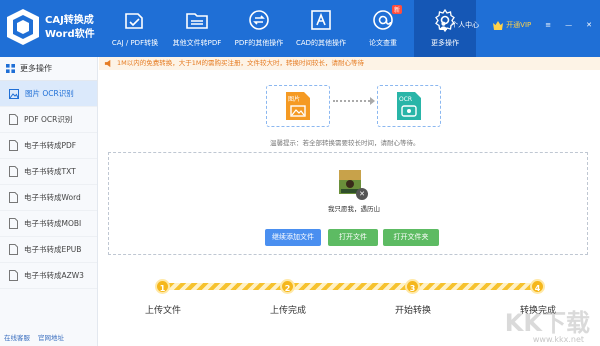  I want to click on flow-source-box: 图片, so click(298, 106).